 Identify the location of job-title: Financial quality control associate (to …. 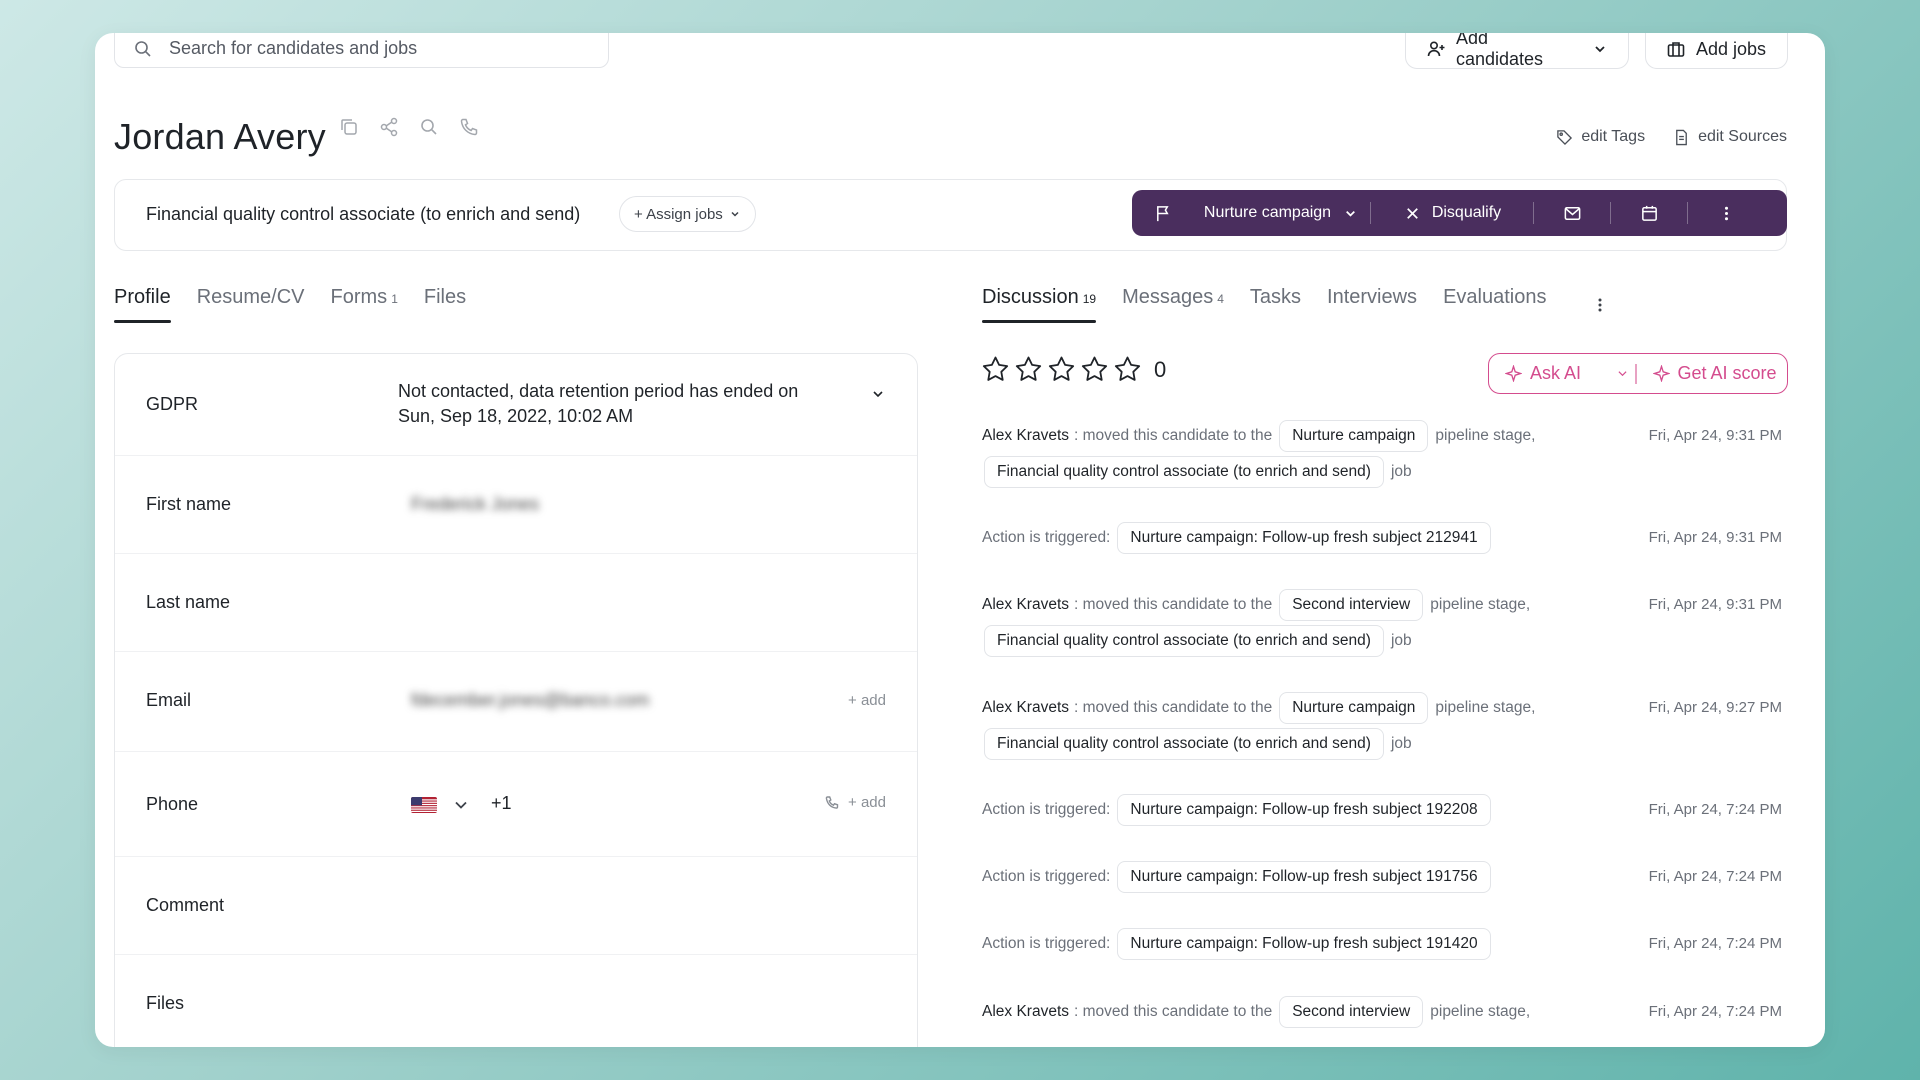
(363, 214).